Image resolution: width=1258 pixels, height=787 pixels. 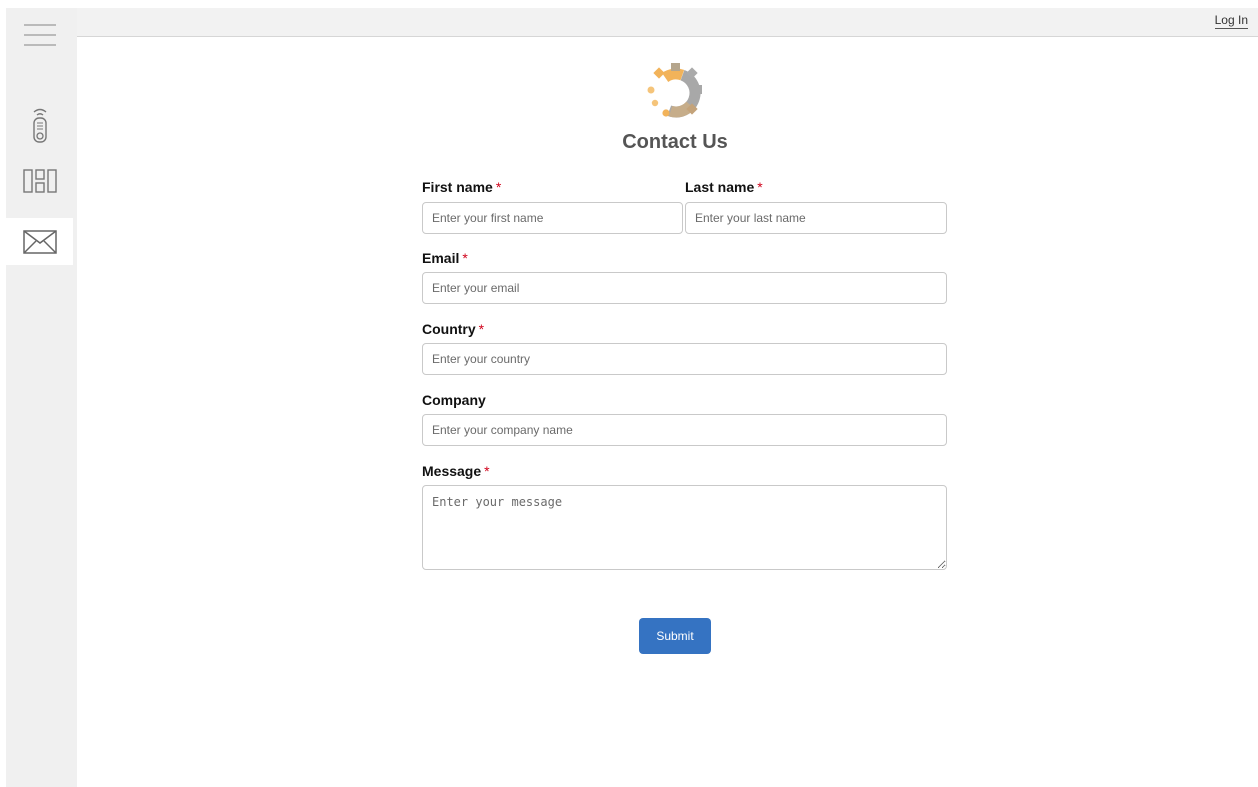 I want to click on remote-control-icon, so click(x=39, y=125).